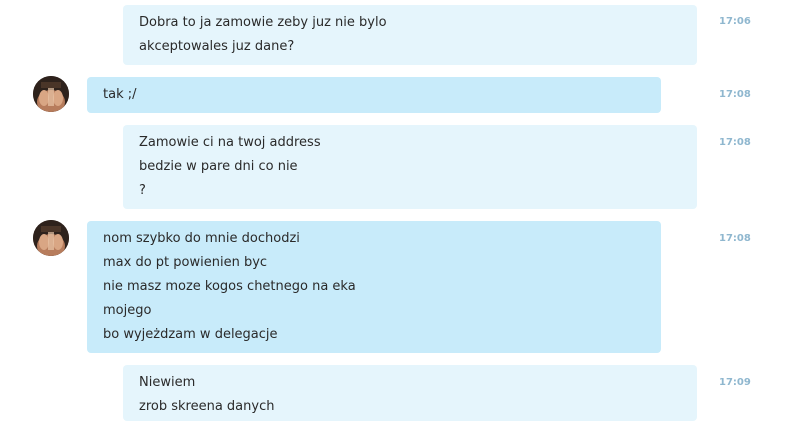 The height and width of the screenshot is (444, 786). What do you see at coordinates (263, 22) in the screenshot?
I see `message-line: Dobra to ja zamowie zeby juz nie bylo` at bounding box center [263, 22].